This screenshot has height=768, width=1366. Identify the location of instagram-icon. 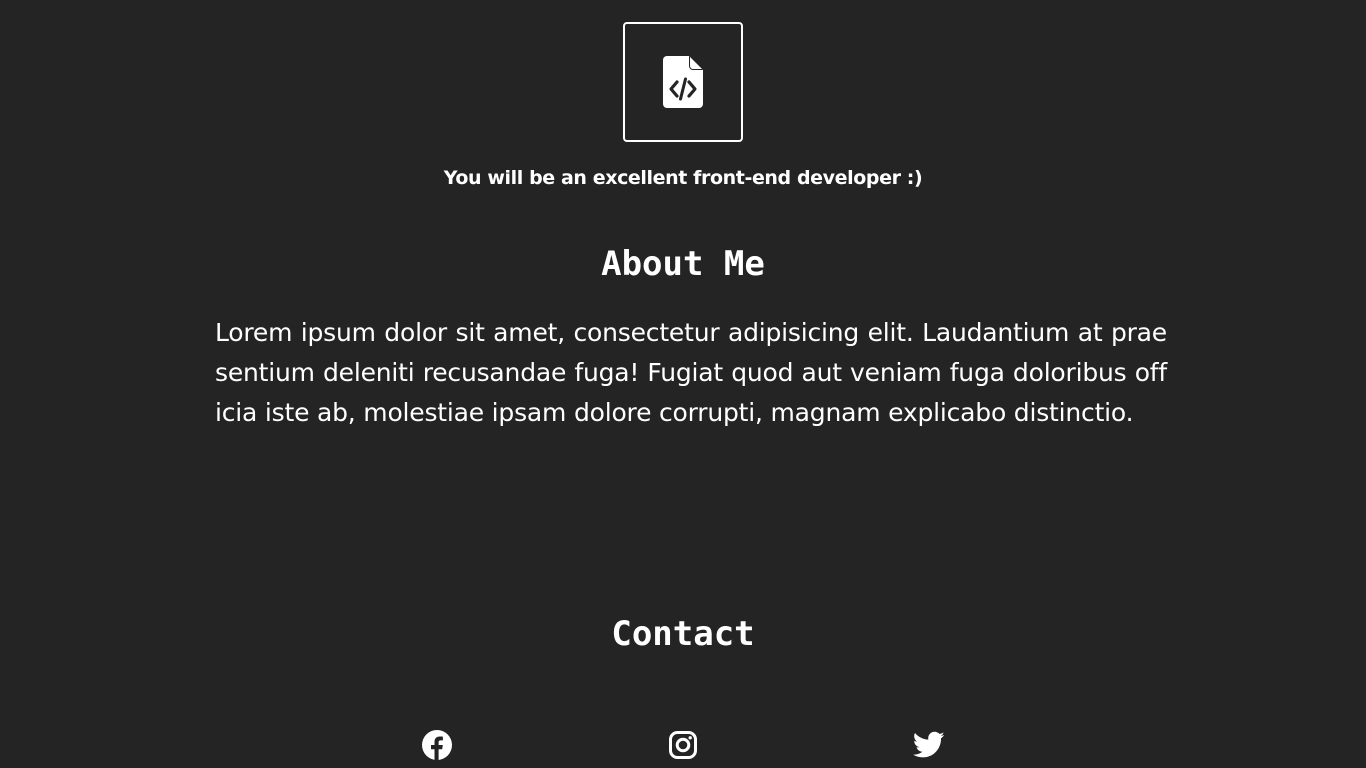
(683, 745).